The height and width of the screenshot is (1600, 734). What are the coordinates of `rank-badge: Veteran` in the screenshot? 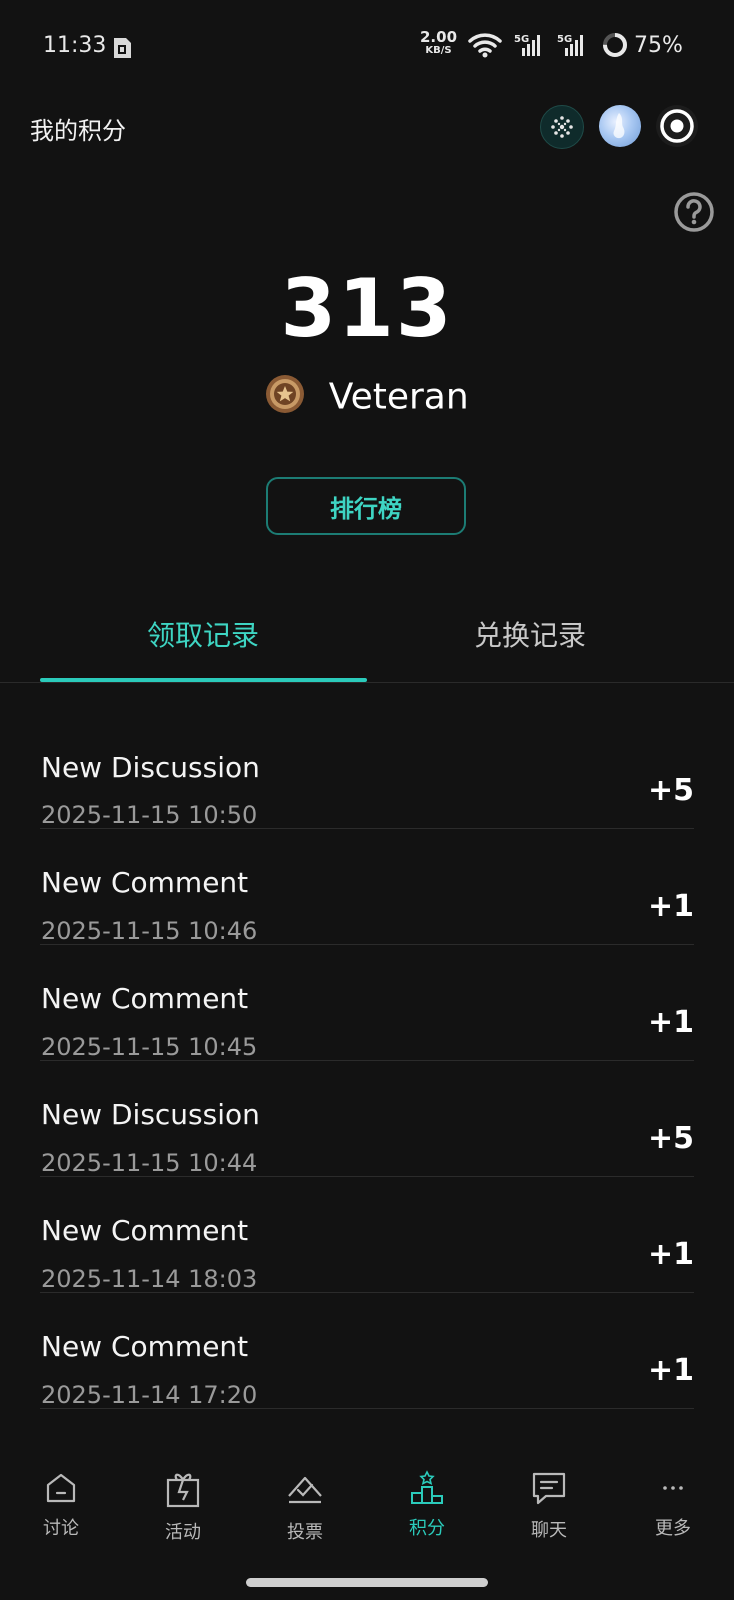 It's located at (367, 396).